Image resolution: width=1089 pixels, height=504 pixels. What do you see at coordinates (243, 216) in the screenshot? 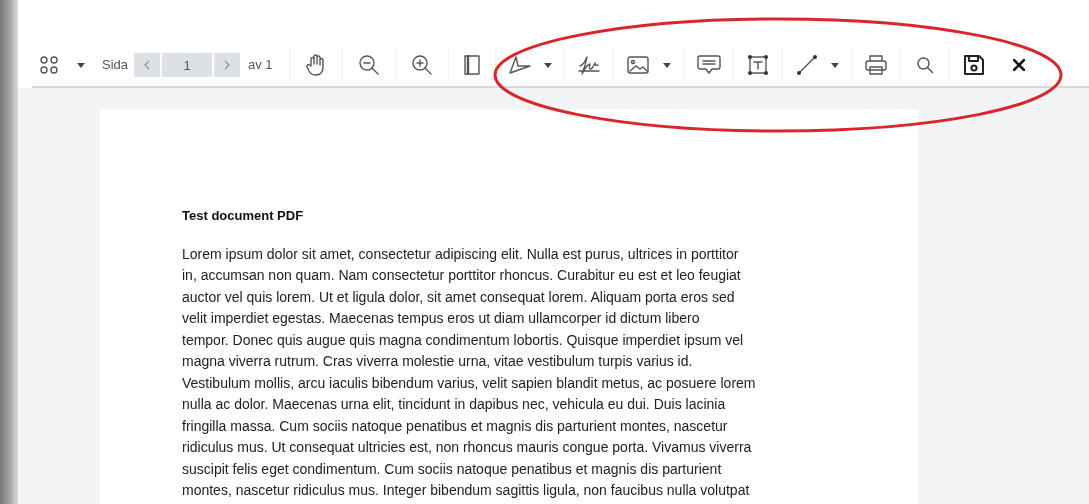
I see `document-title: Test document PDF` at bounding box center [243, 216].